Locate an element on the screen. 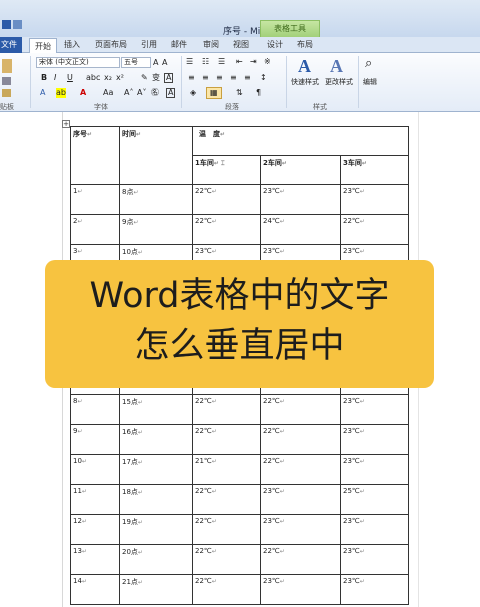 This screenshot has width=480, height=607. tab-insert: 插入 is located at coordinates (72, 45).